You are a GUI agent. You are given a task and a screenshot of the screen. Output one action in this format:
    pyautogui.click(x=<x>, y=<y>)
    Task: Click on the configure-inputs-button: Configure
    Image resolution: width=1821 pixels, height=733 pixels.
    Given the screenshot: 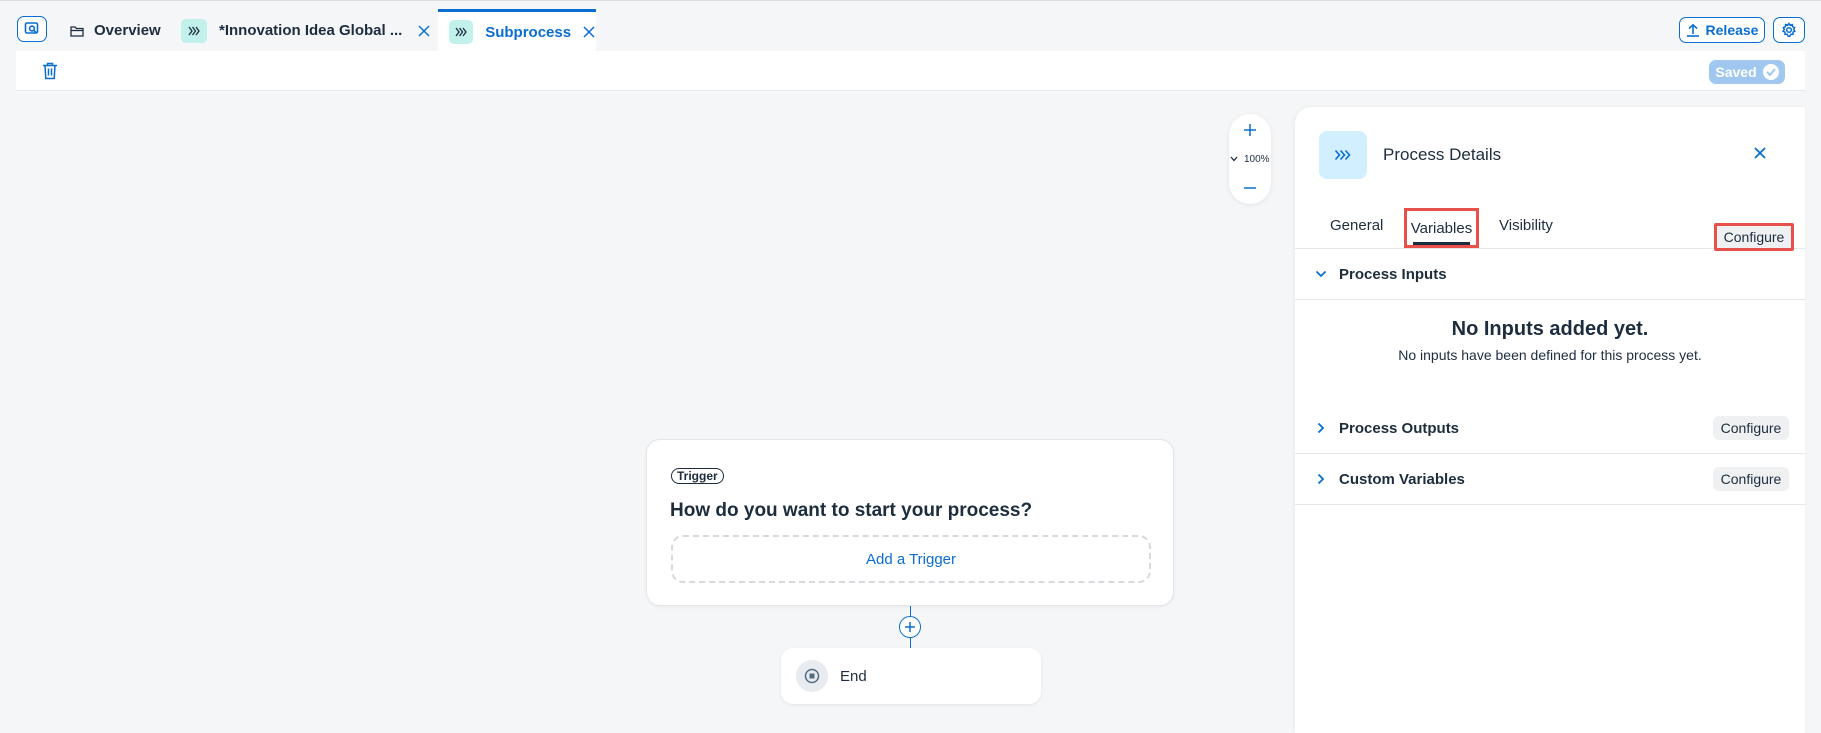 What is the action you would take?
    pyautogui.click(x=1754, y=237)
    